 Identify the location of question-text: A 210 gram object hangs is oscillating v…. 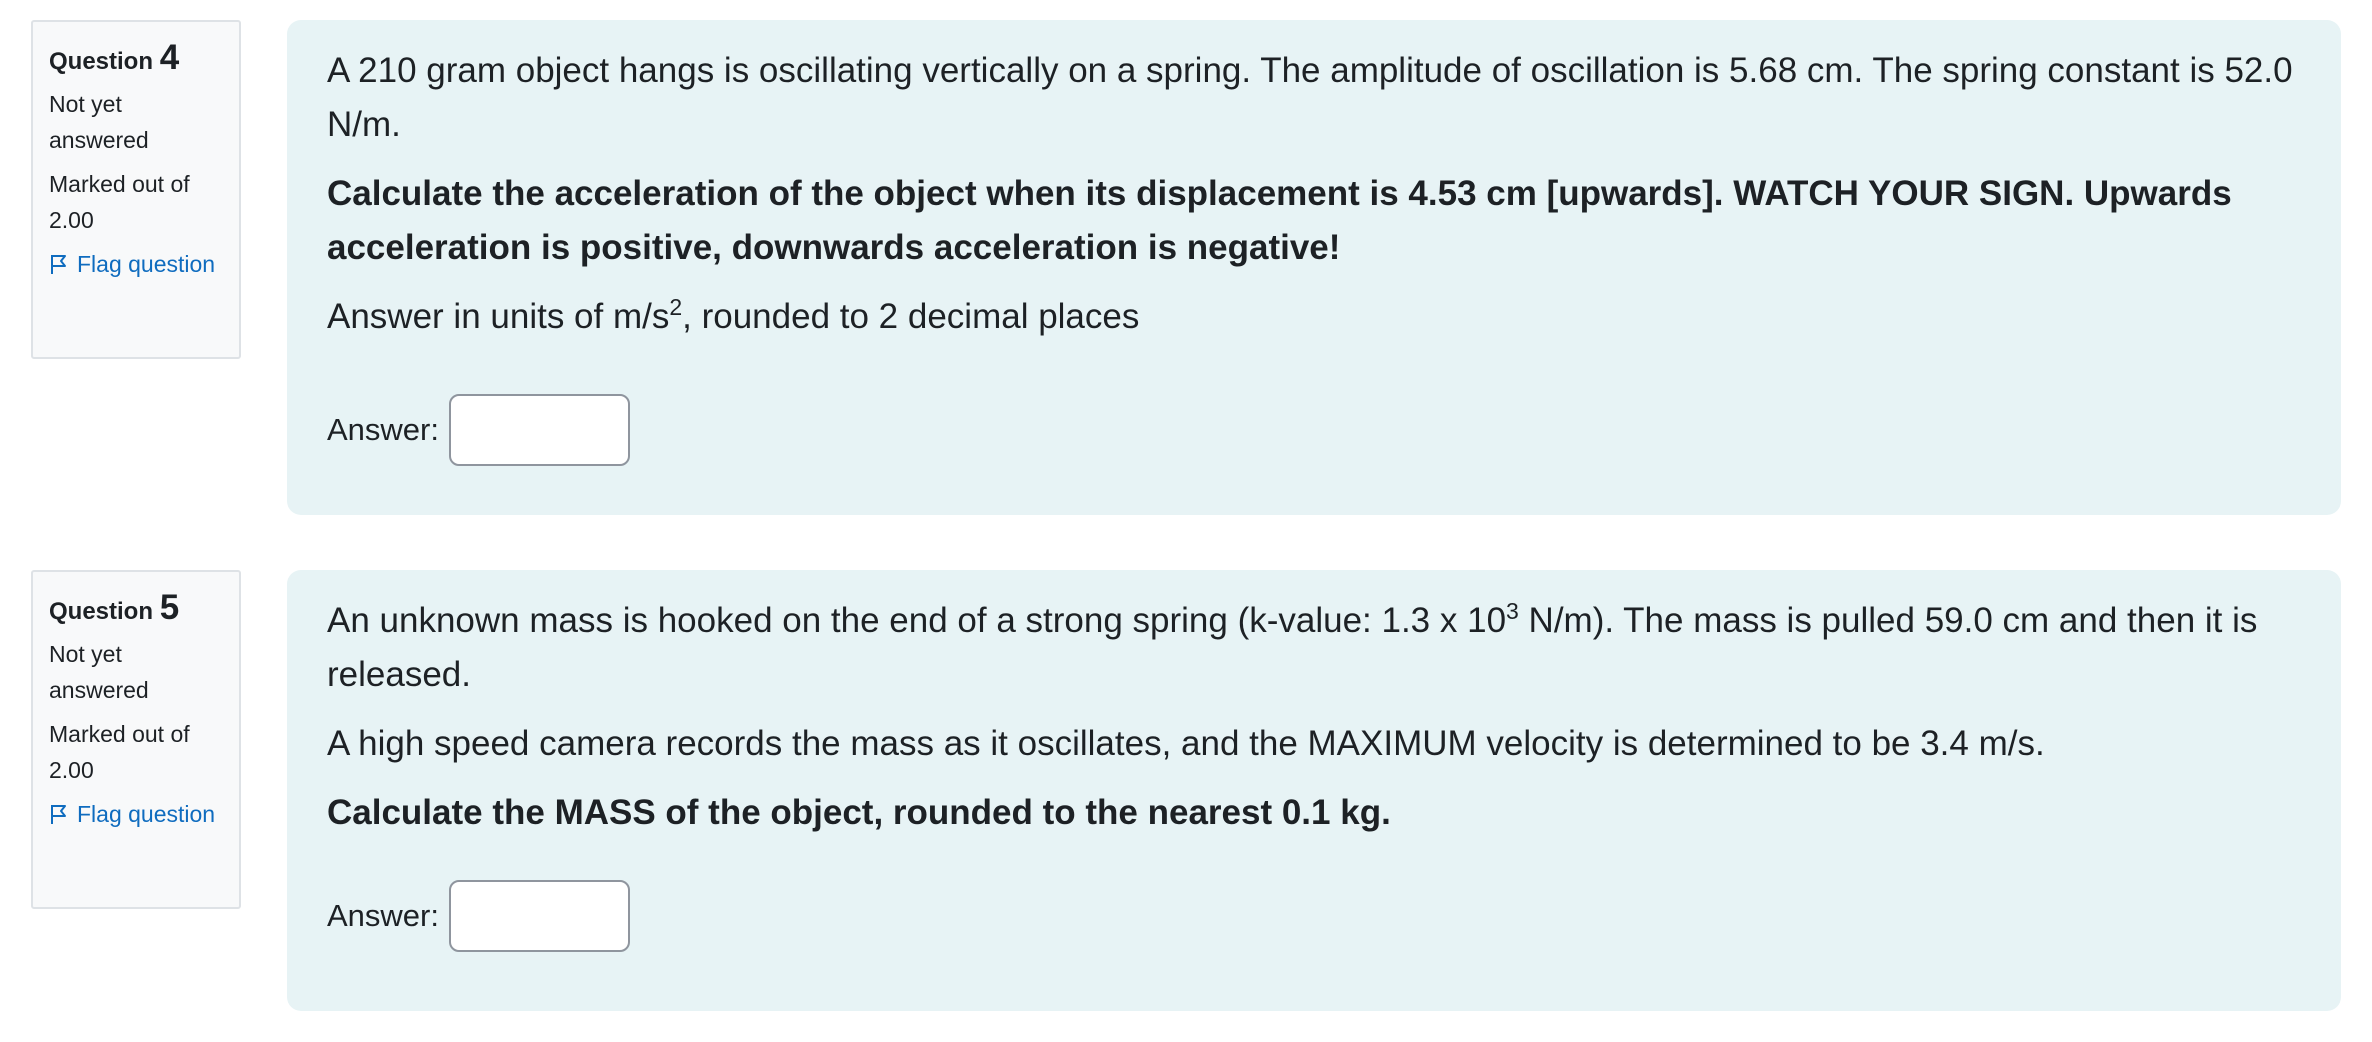
(1310, 97).